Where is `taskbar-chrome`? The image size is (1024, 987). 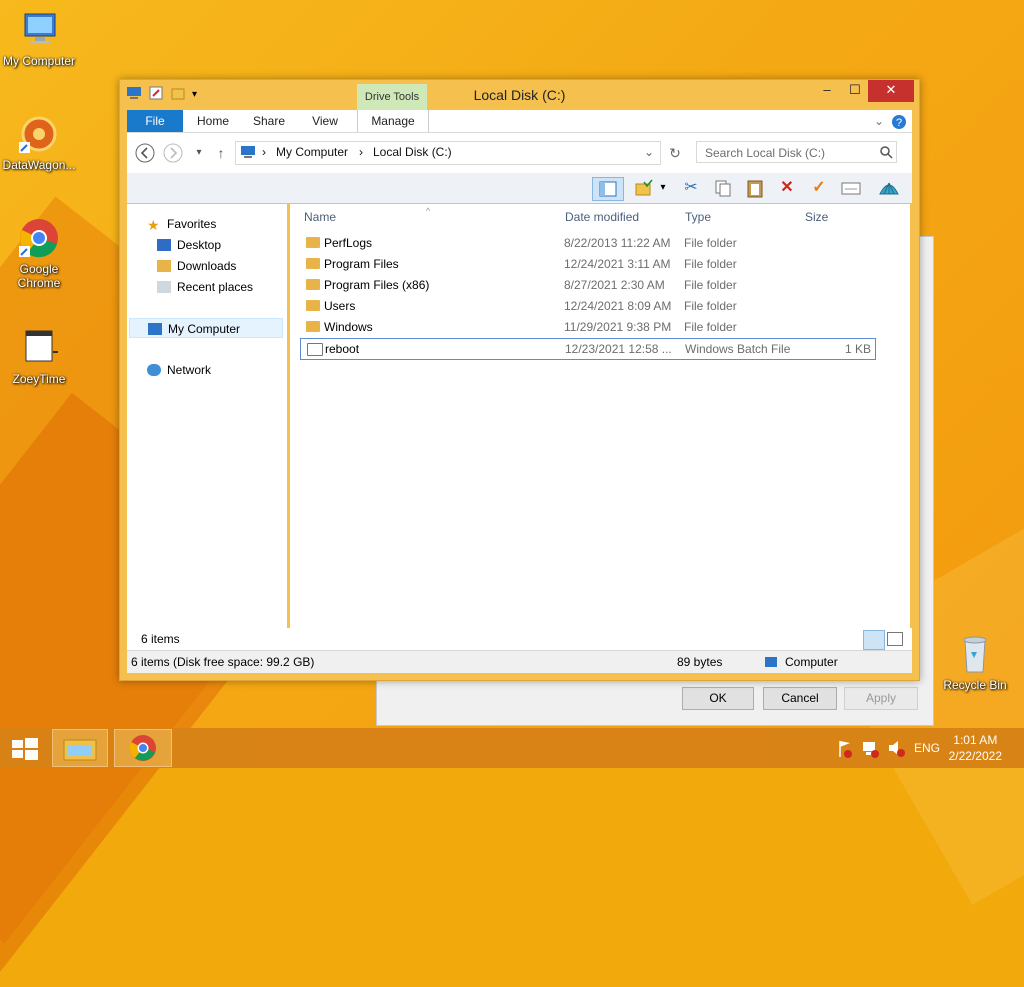
taskbar-chrome is located at coordinates (143, 748).